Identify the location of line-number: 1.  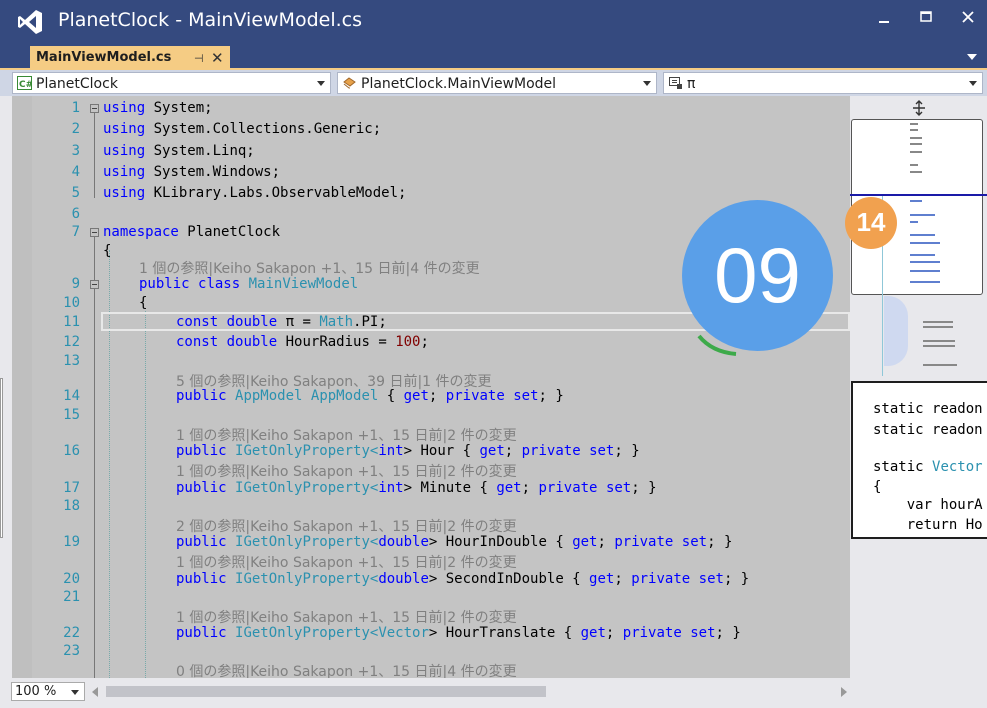
(75, 108).